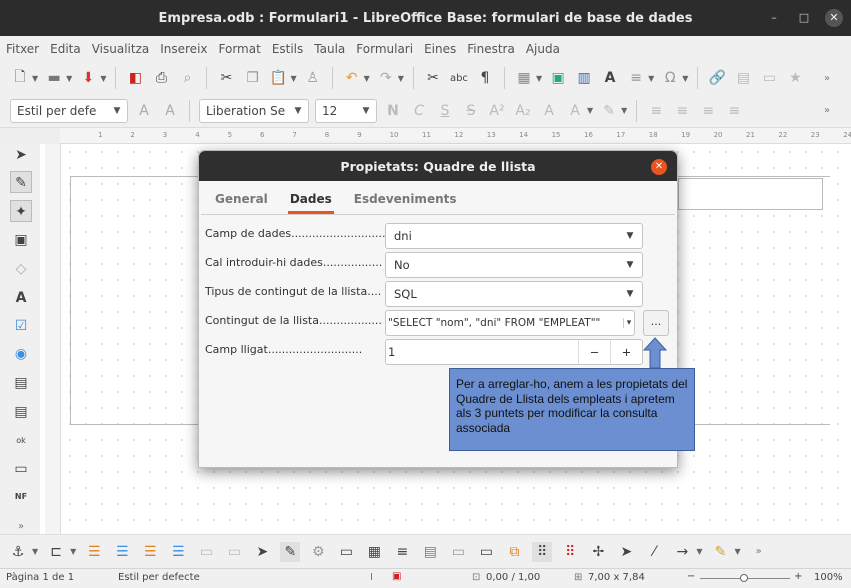 This screenshot has width=851, height=588. I want to click on menu-fitxer: Fitxer, so click(22, 49).